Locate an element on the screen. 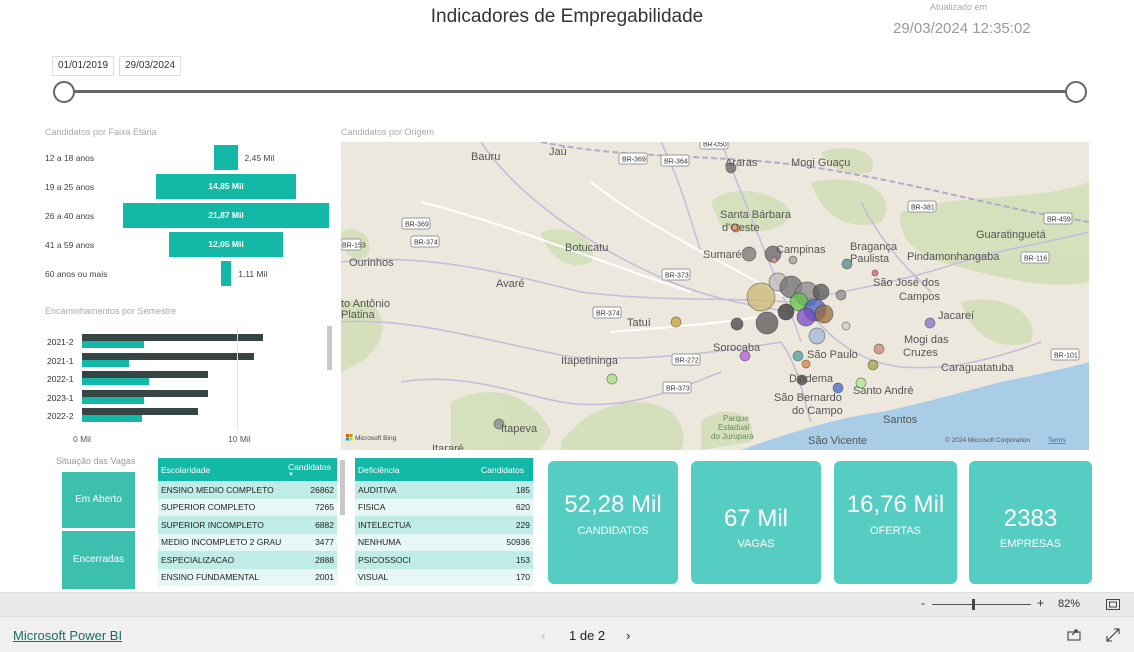 The height and width of the screenshot is (652, 1134). prev-page-chevron-icon: ‹ is located at coordinates (543, 635).